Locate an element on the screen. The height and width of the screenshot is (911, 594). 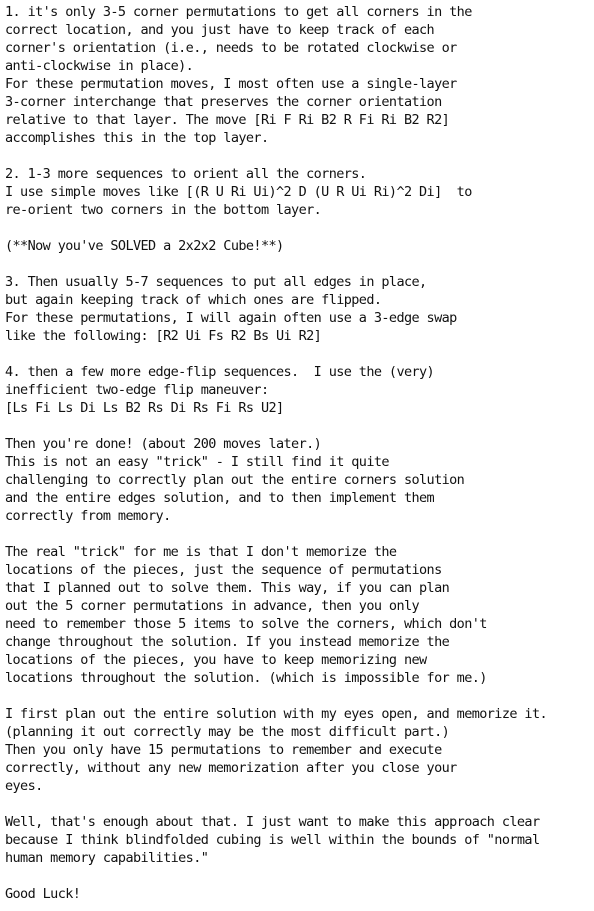
text-line: inefficient two-edge flip maneuver: is located at coordinates (137, 390).